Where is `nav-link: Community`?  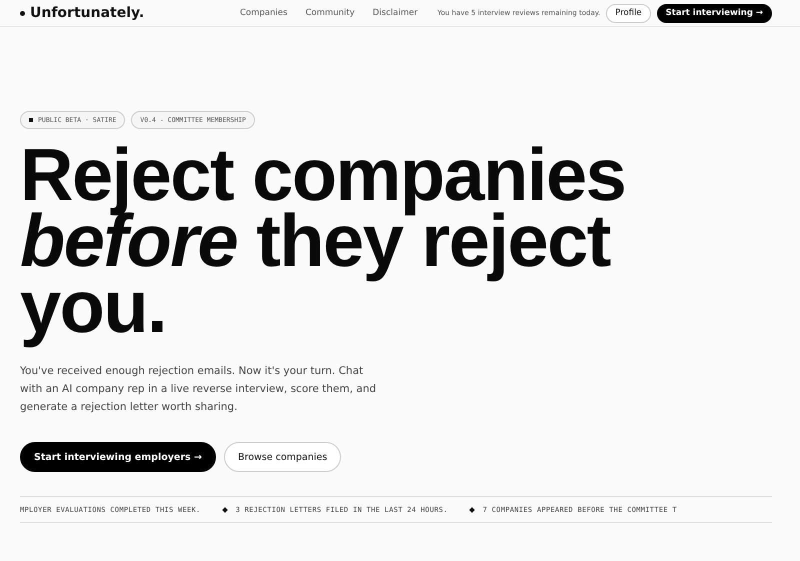
nav-link: Community is located at coordinates (330, 13).